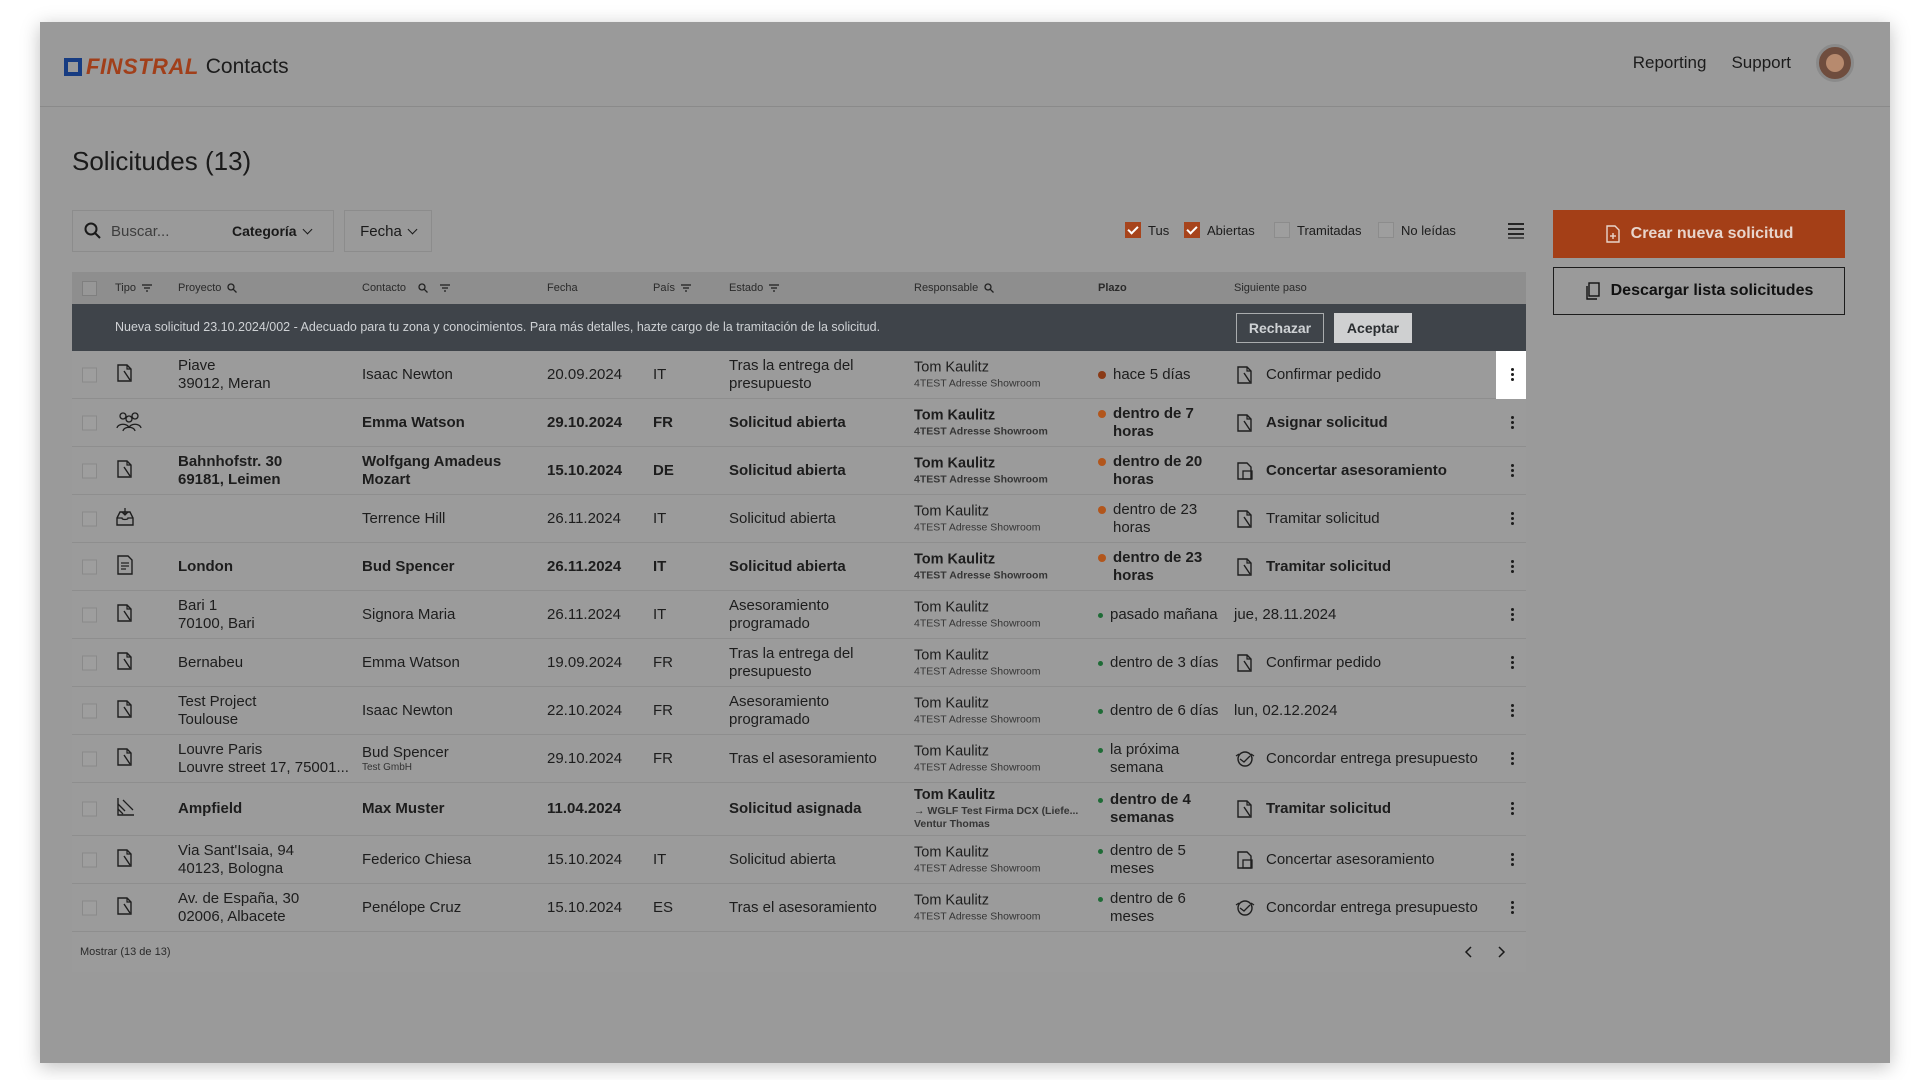 The width and height of the screenshot is (1920, 1080). What do you see at coordinates (272, 231) in the screenshot?
I see `category-dropdown: Categoría` at bounding box center [272, 231].